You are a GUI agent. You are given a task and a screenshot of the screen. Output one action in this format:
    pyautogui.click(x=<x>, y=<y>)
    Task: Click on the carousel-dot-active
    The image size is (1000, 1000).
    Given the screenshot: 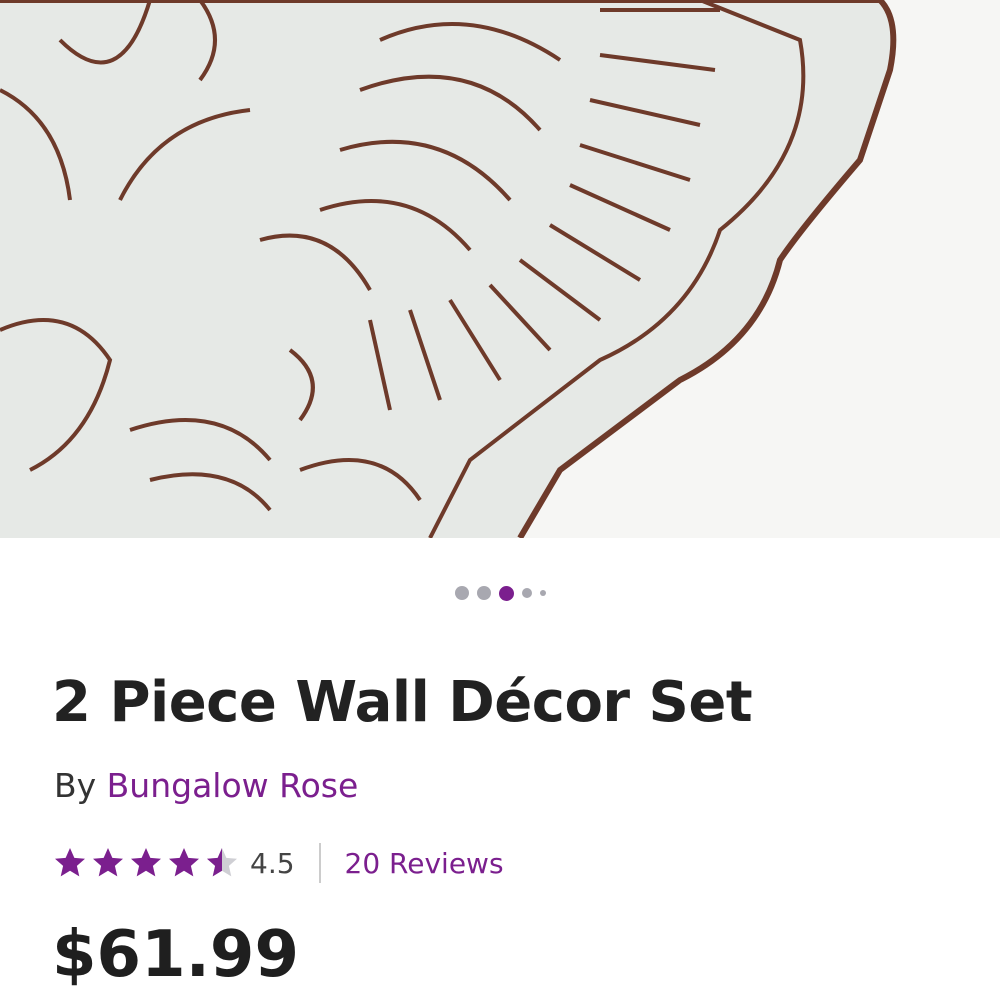 What is the action you would take?
    pyautogui.click(x=506, y=593)
    